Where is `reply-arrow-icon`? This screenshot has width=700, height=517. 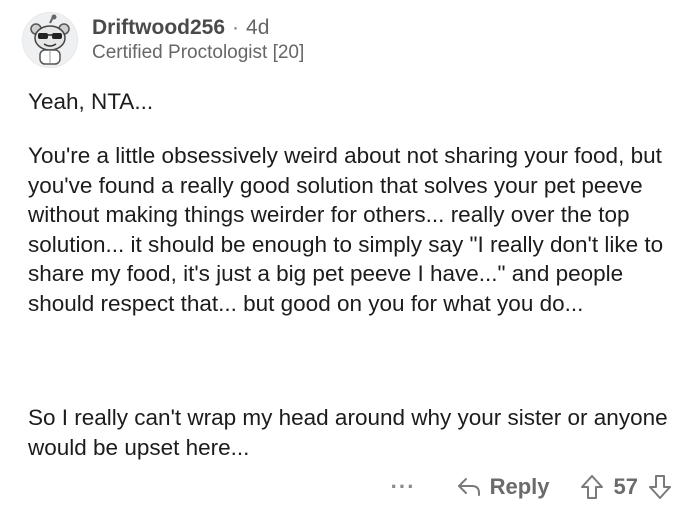
reply-arrow-icon is located at coordinates (468, 487).